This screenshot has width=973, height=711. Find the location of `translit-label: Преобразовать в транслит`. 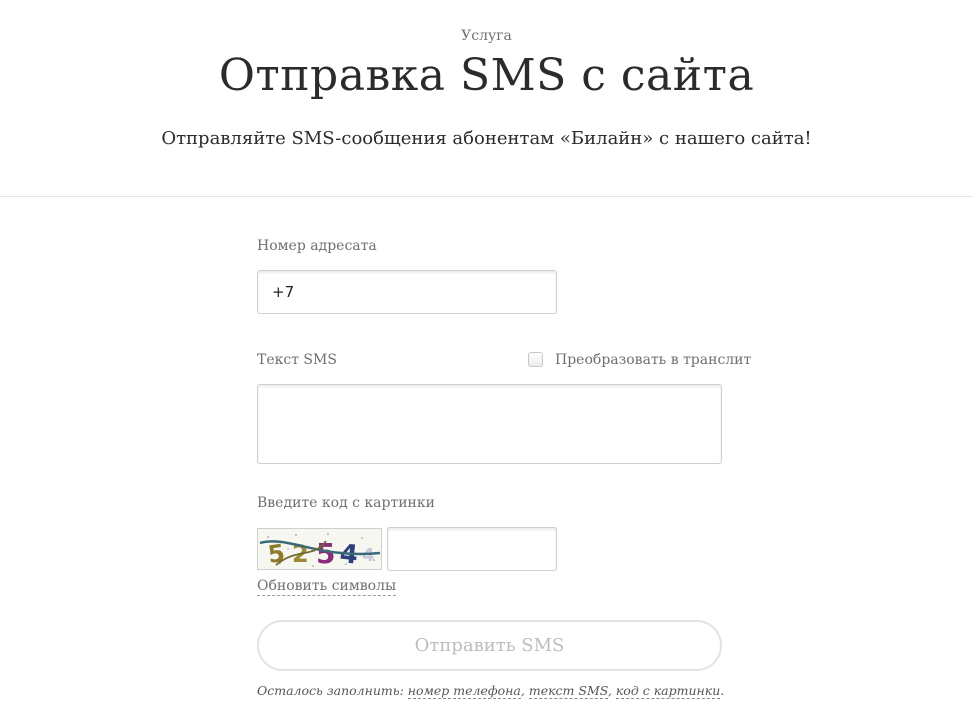

translit-label: Преобразовать в транслит is located at coordinates (653, 360).